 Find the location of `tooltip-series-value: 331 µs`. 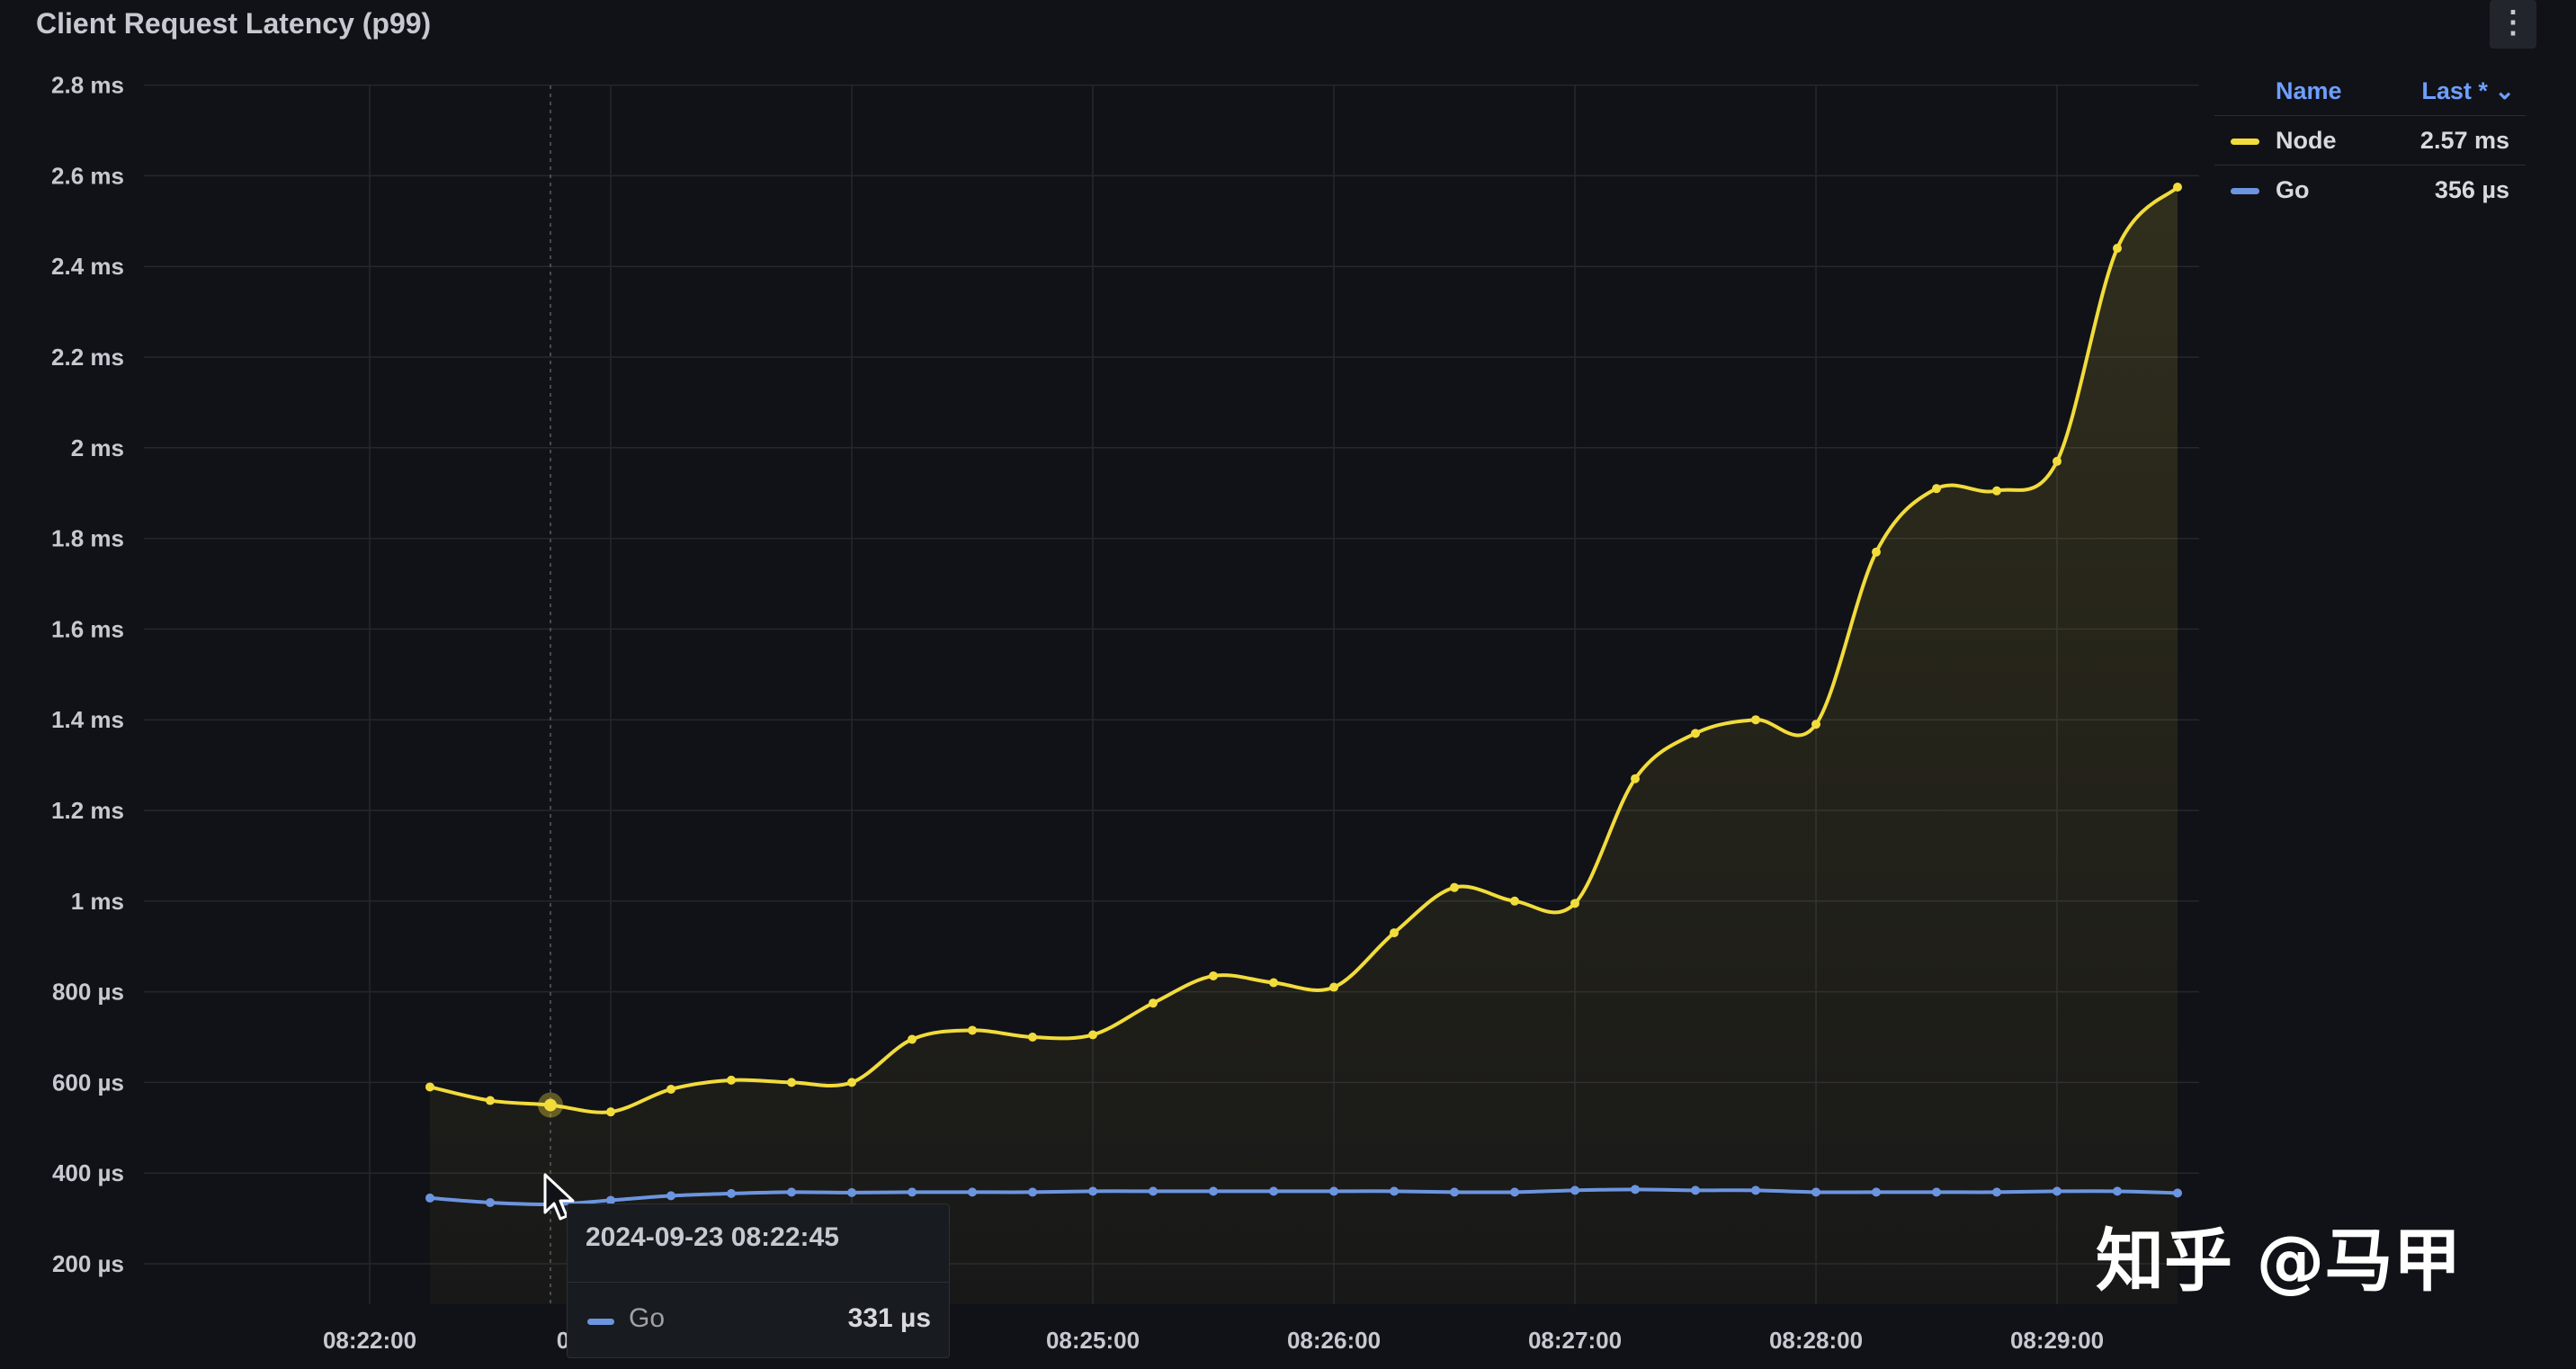

tooltip-series-value: 331 µs is located at coordinates (889, 1318).